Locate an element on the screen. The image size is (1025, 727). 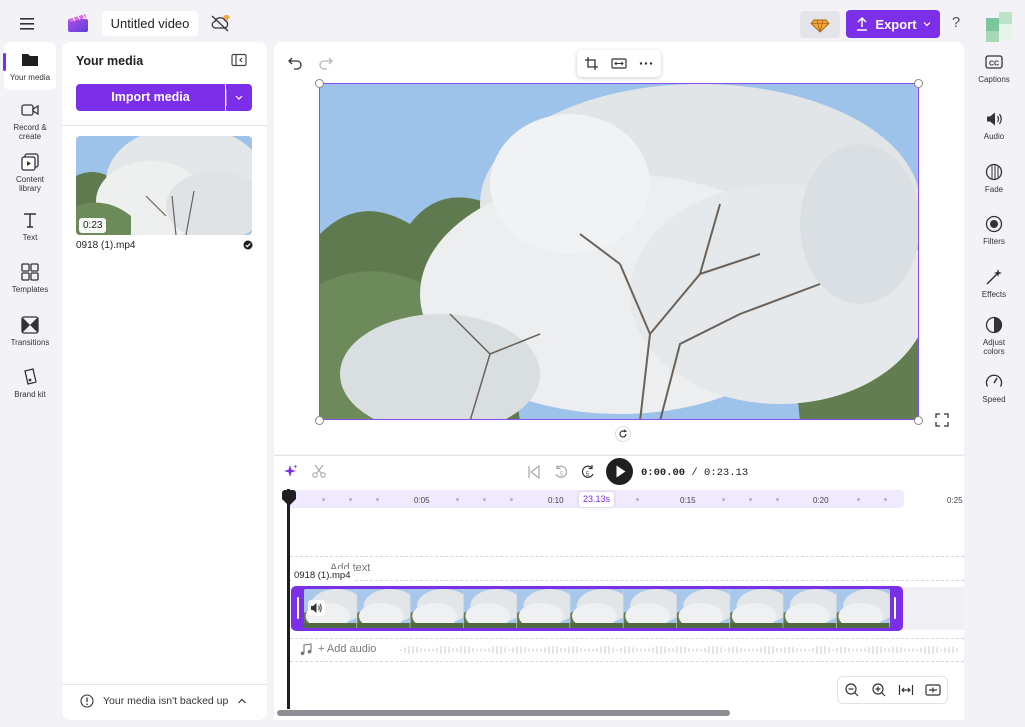
expand-timeline-icon is located at coordinates (933, 690).